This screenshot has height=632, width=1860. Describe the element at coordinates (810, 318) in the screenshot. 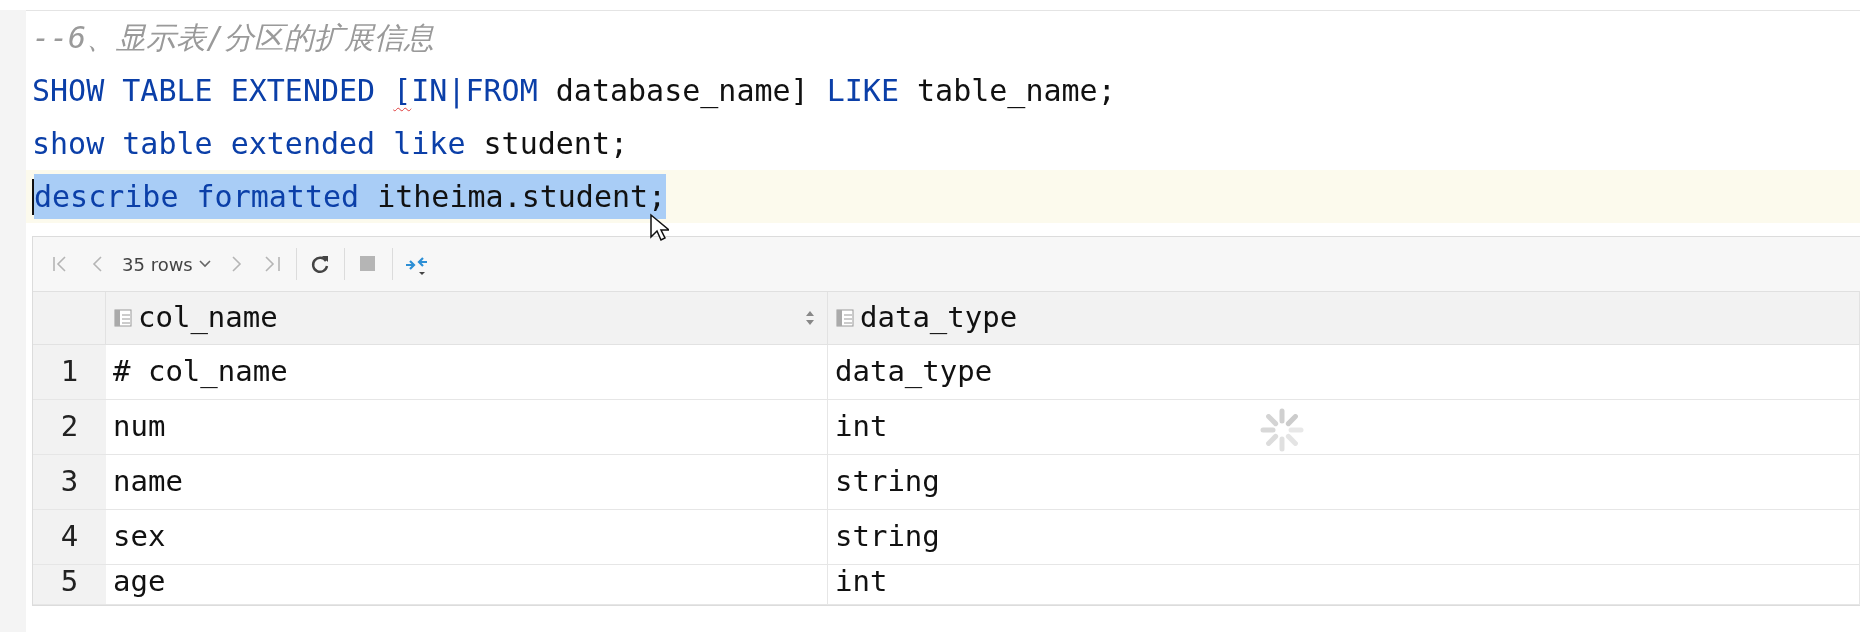

I see `sort-icon` at that location.